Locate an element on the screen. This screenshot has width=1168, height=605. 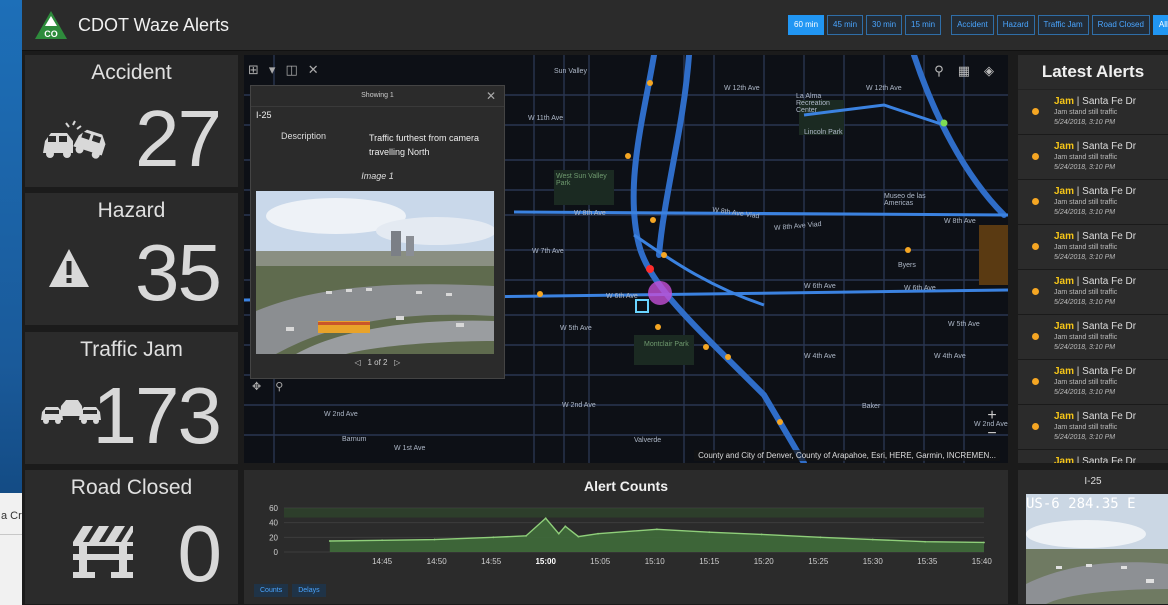
stat-tile-road-closed: Road Closed 0 is located at coordinates (131, 537).